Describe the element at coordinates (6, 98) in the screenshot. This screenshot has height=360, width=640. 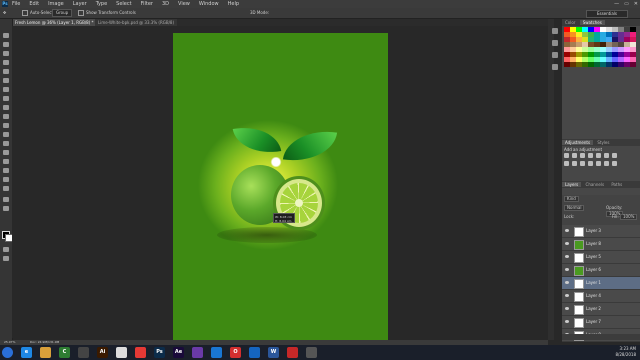
I see `brush-tool-icon` at that location.